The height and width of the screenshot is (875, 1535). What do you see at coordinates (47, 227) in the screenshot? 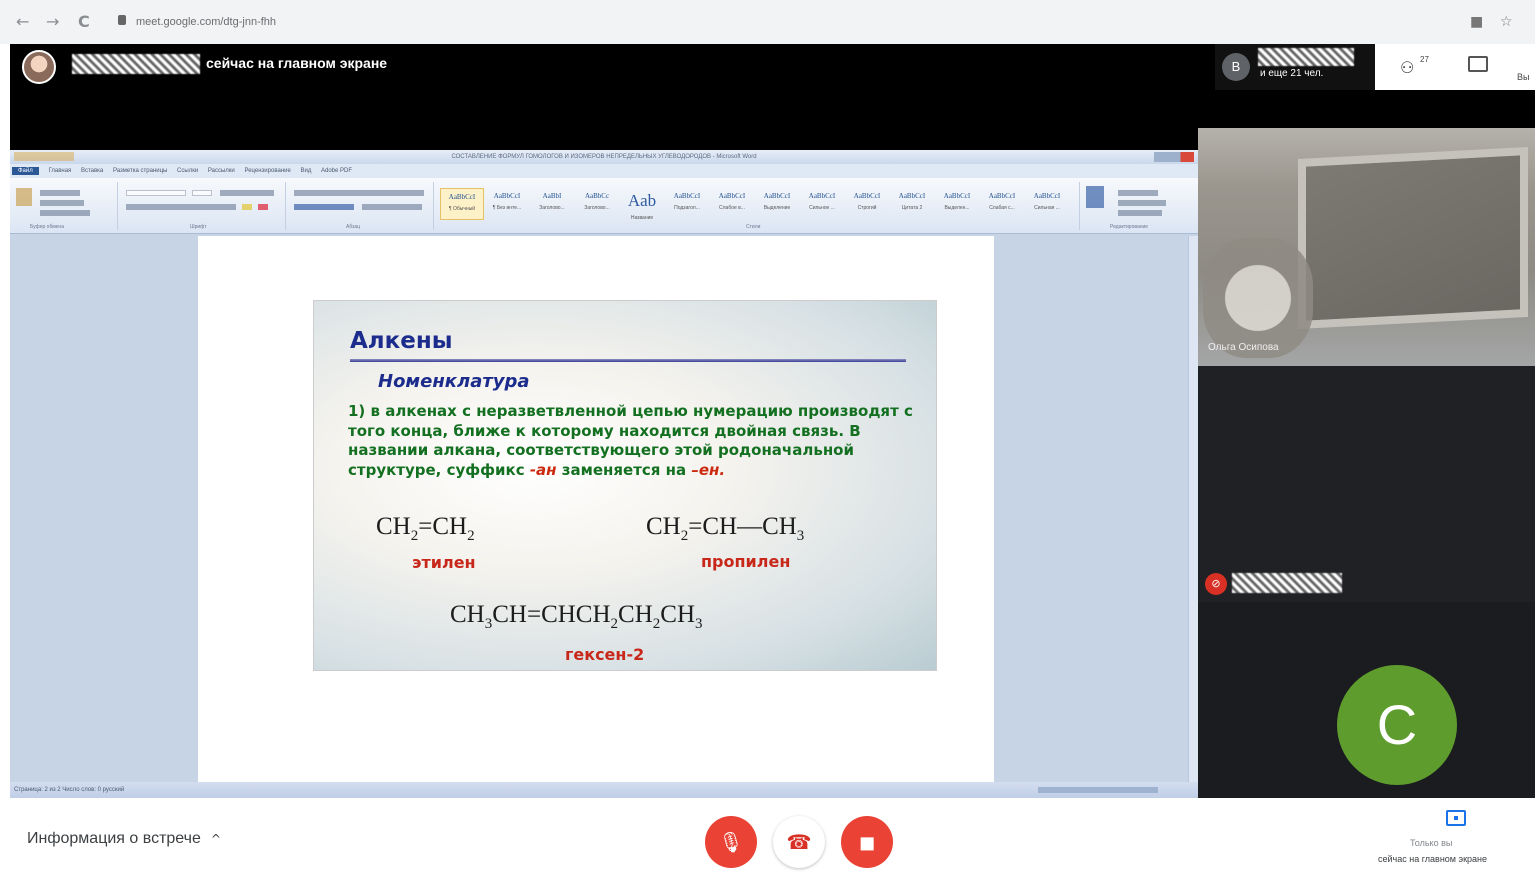
I see `group-label-clipboard: Буфер обмена` at bounding box center [47, 227].